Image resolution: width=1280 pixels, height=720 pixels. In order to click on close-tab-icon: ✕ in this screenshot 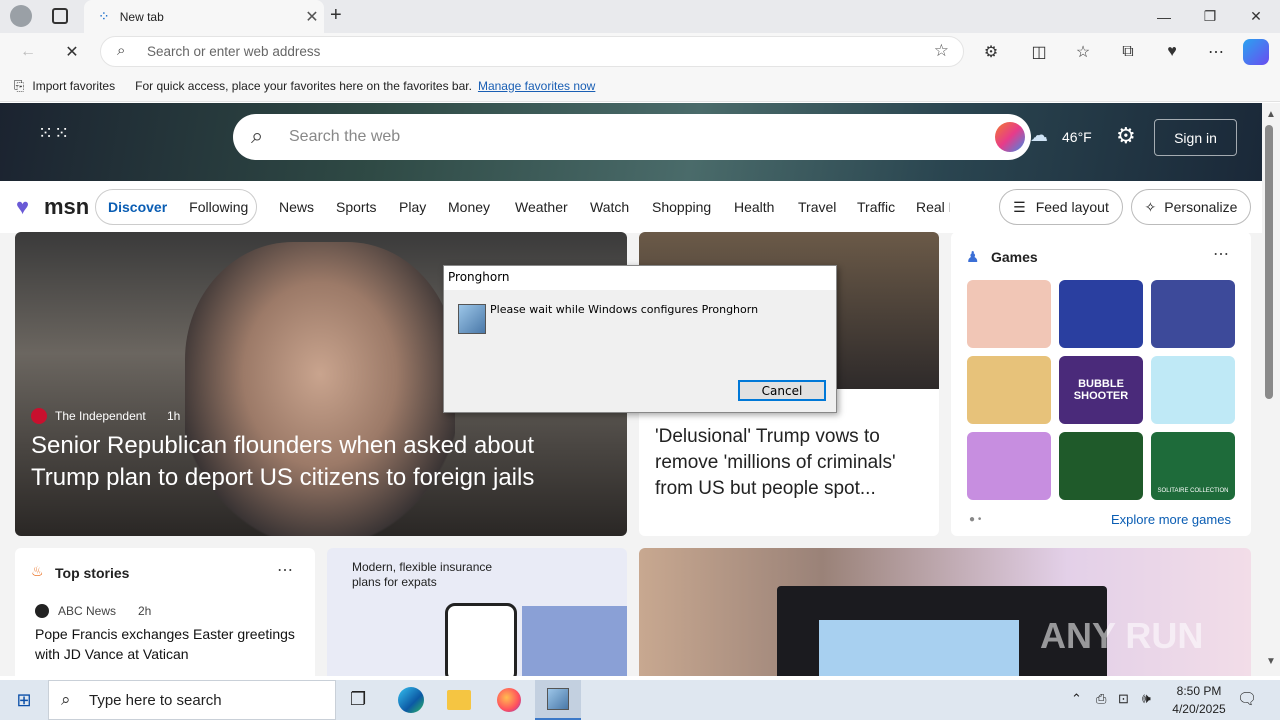, I will do `click(312, 17)`.